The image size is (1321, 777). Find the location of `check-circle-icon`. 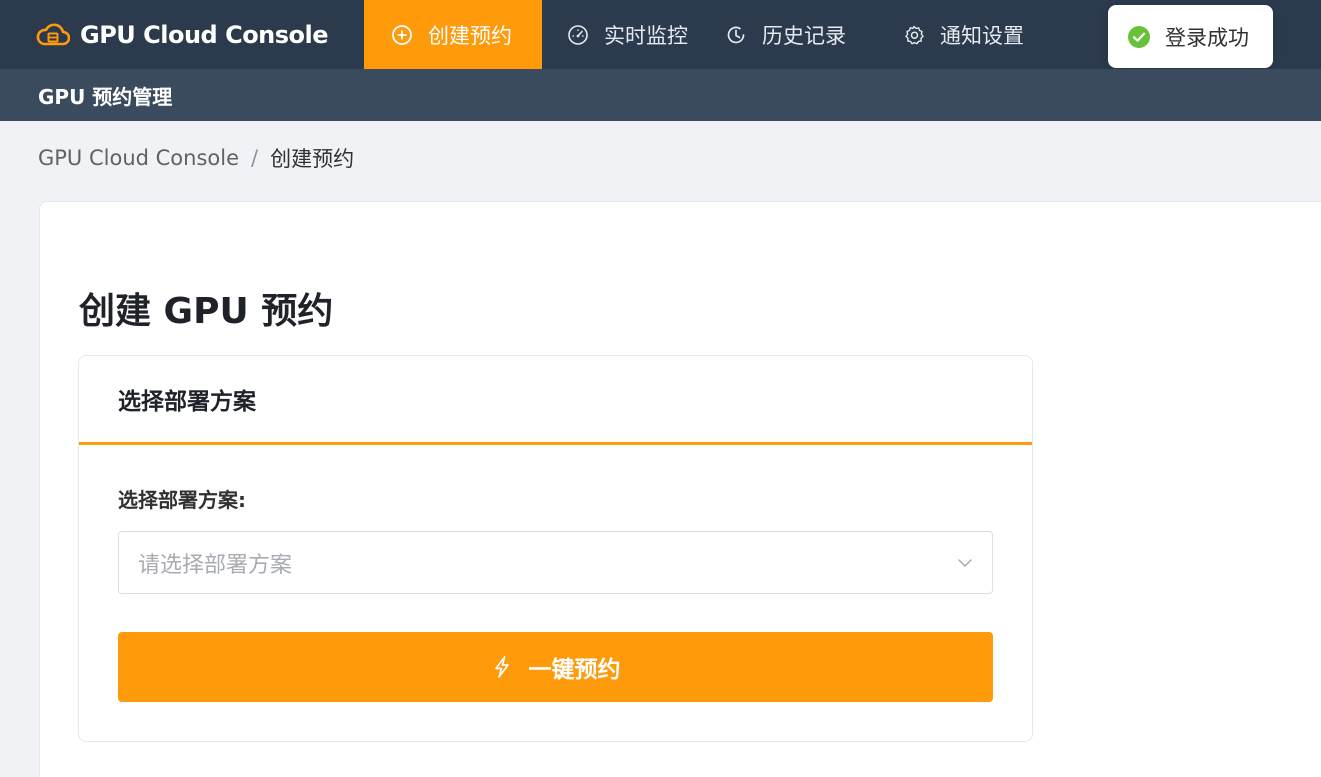

check-circle-icon is located at coordinates (1139, 37).